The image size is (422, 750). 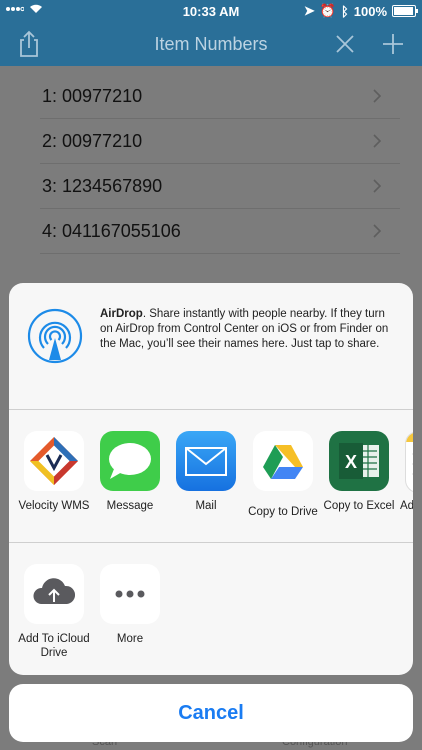 I want to click on share-app-label: Copy to Drive, so click(x=283, y=512).